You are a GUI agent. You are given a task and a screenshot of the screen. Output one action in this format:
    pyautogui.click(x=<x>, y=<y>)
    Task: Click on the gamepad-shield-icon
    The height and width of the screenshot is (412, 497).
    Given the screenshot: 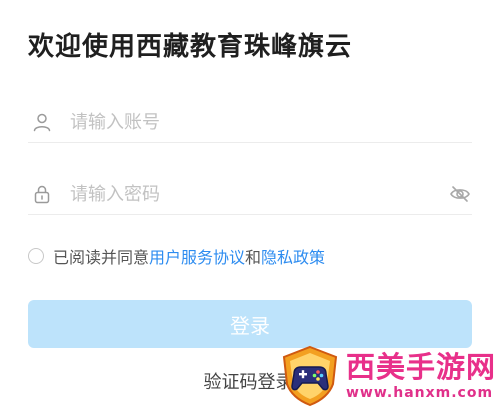 What is the action you would take?
    pyautogui.click(x=310, y=376)
    